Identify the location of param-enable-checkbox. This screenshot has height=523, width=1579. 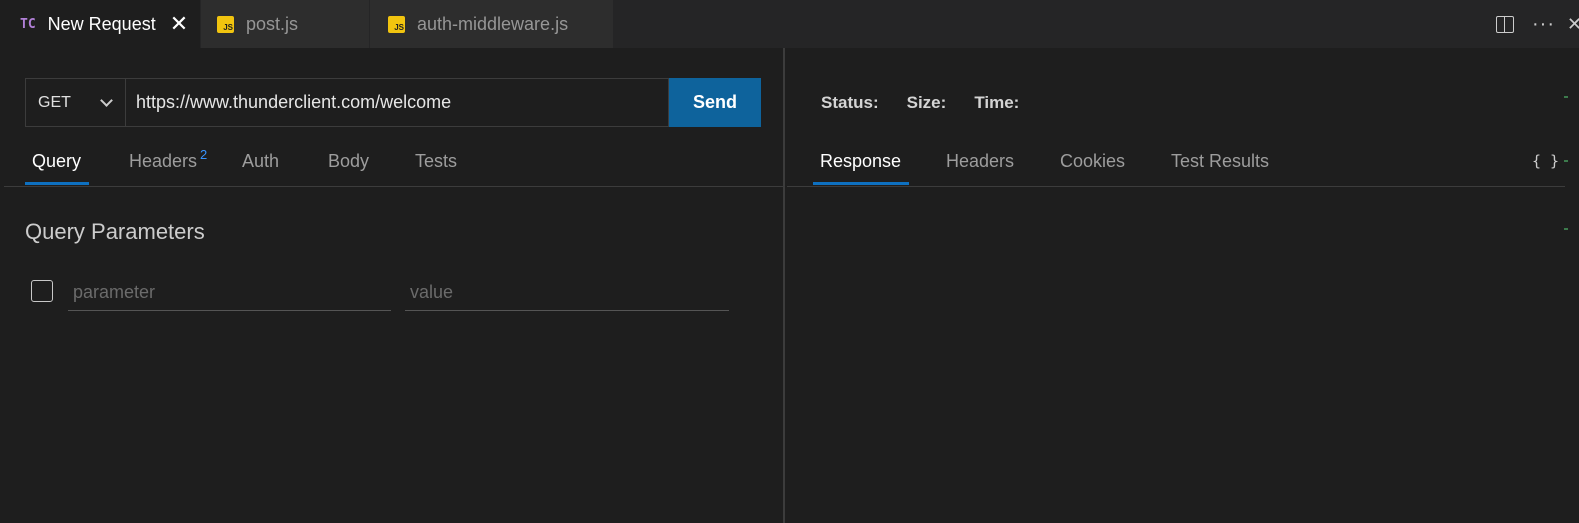
(42, 291).